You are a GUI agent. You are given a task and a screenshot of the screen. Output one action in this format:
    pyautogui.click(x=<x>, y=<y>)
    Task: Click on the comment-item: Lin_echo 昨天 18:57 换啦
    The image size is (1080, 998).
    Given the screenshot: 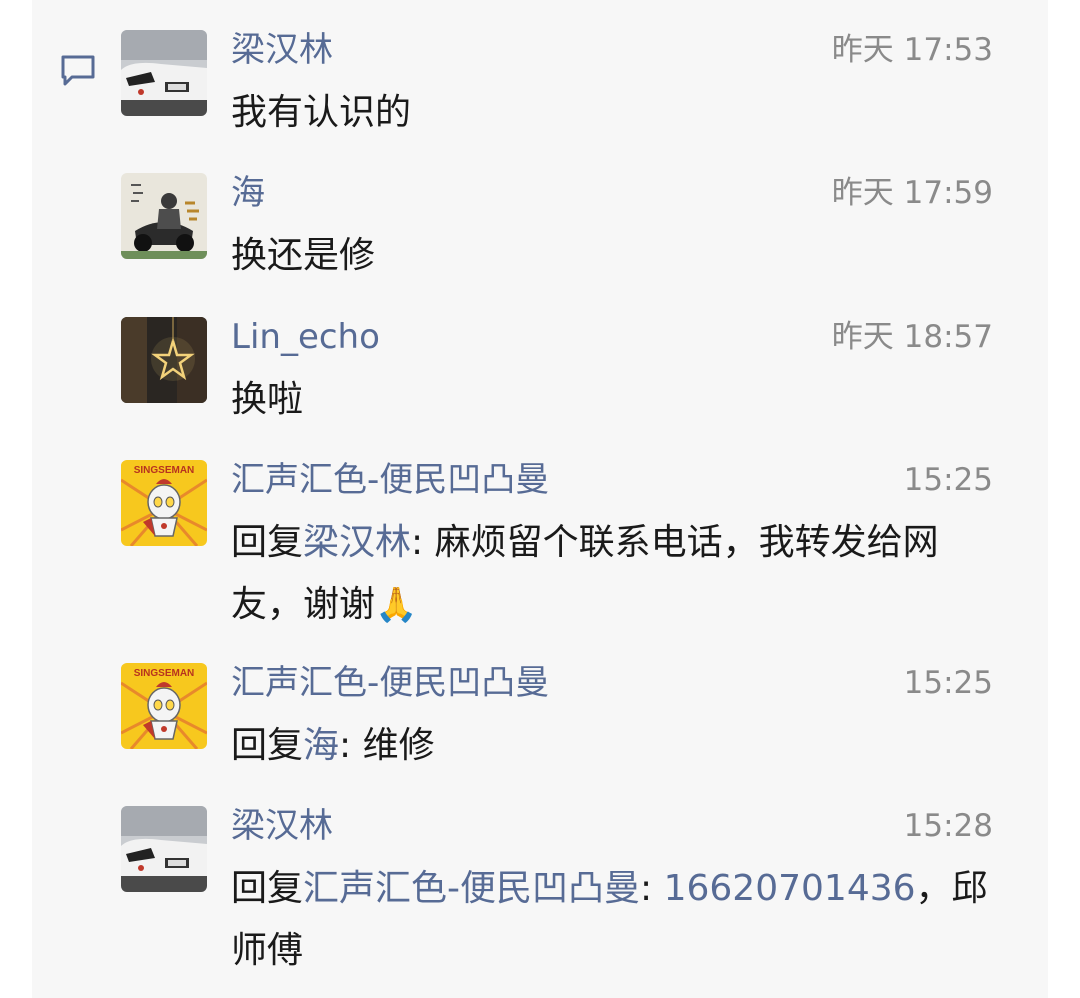 What is the action you would take?
    pyautogui.click(x=561, y=368)
    